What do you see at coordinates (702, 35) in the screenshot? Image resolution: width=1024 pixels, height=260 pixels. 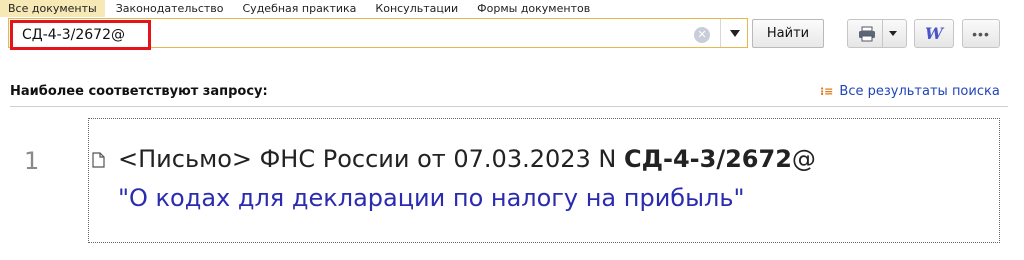 I see `clear-search-icon: ✕` at bounding box center [702, 35].